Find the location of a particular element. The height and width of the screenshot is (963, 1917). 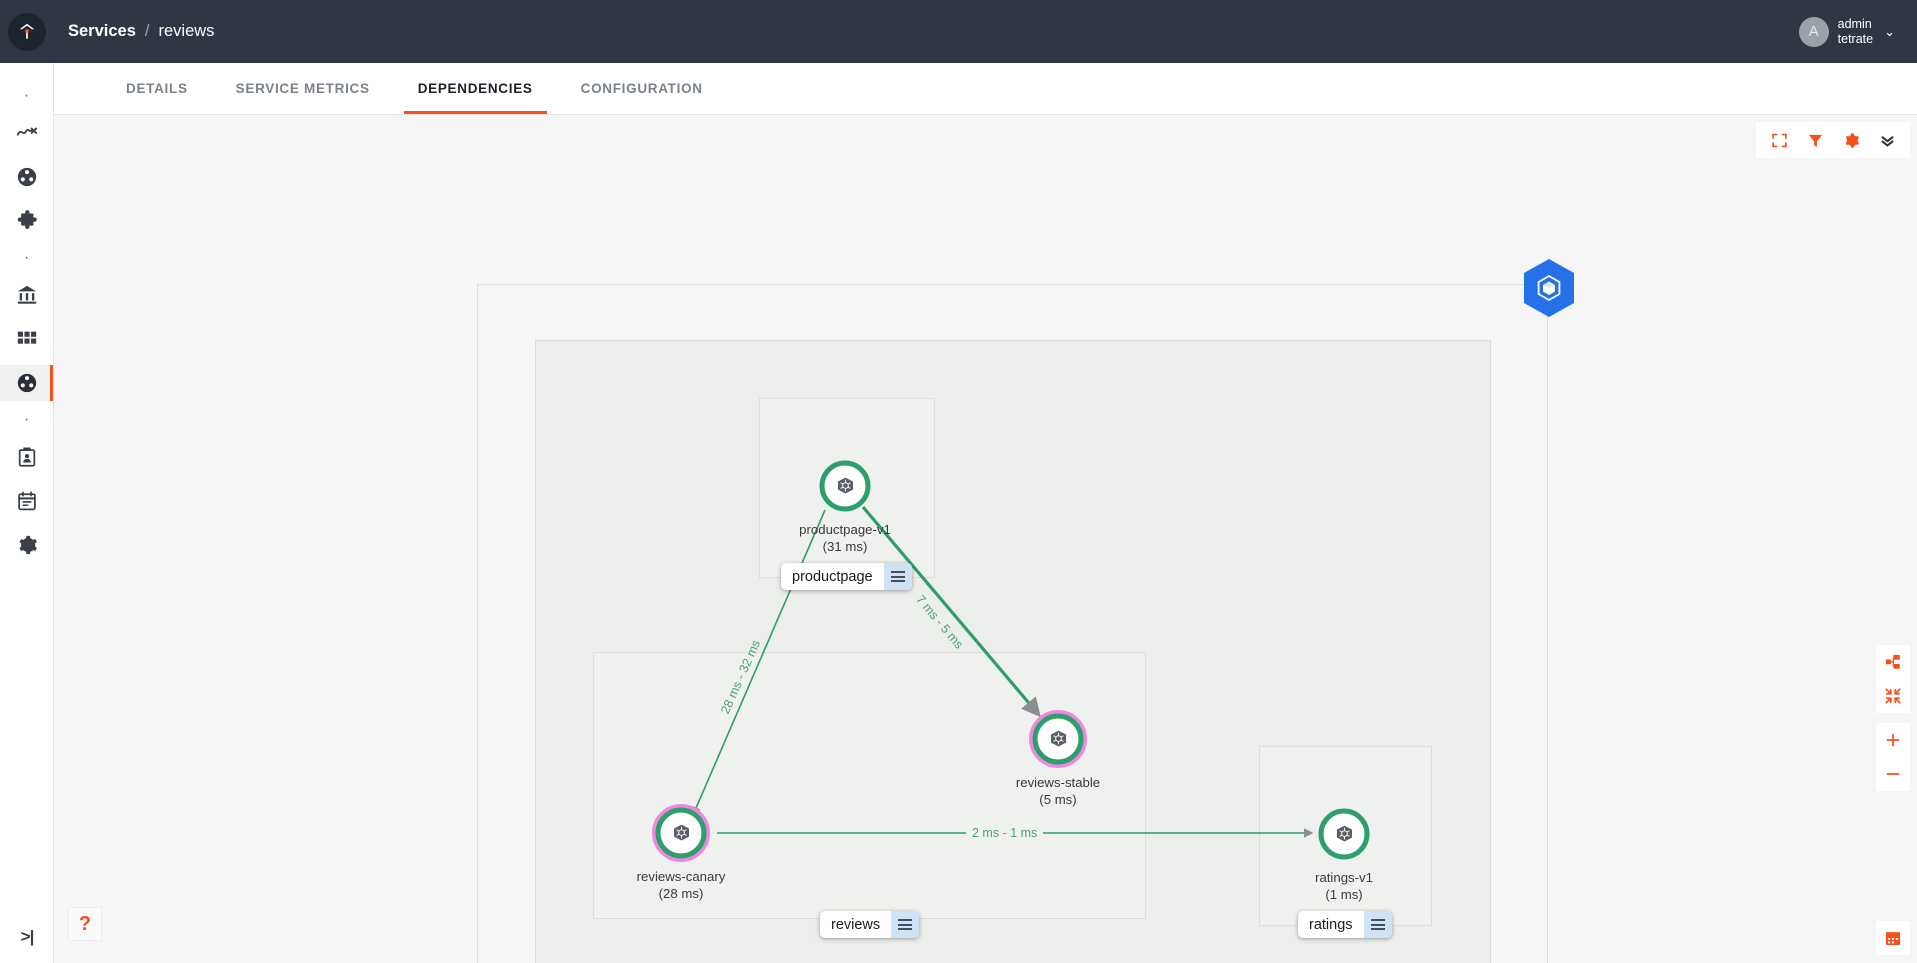

layout-control-group is located at coordinates (1893, 679).